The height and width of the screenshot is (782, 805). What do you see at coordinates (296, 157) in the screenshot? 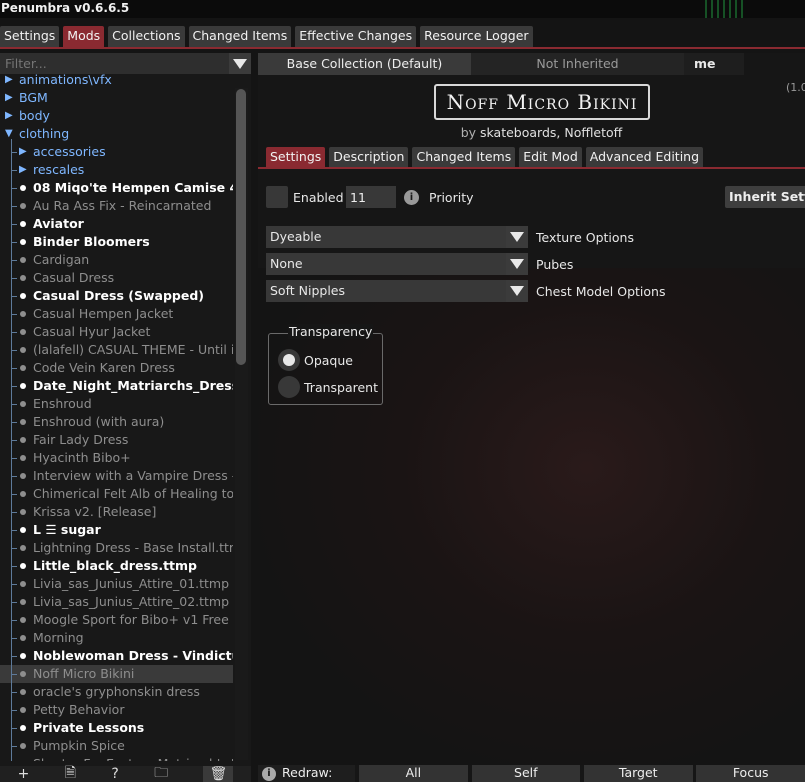
I see `mod-tab-settings: Settings` at bounding box center [296, 157].